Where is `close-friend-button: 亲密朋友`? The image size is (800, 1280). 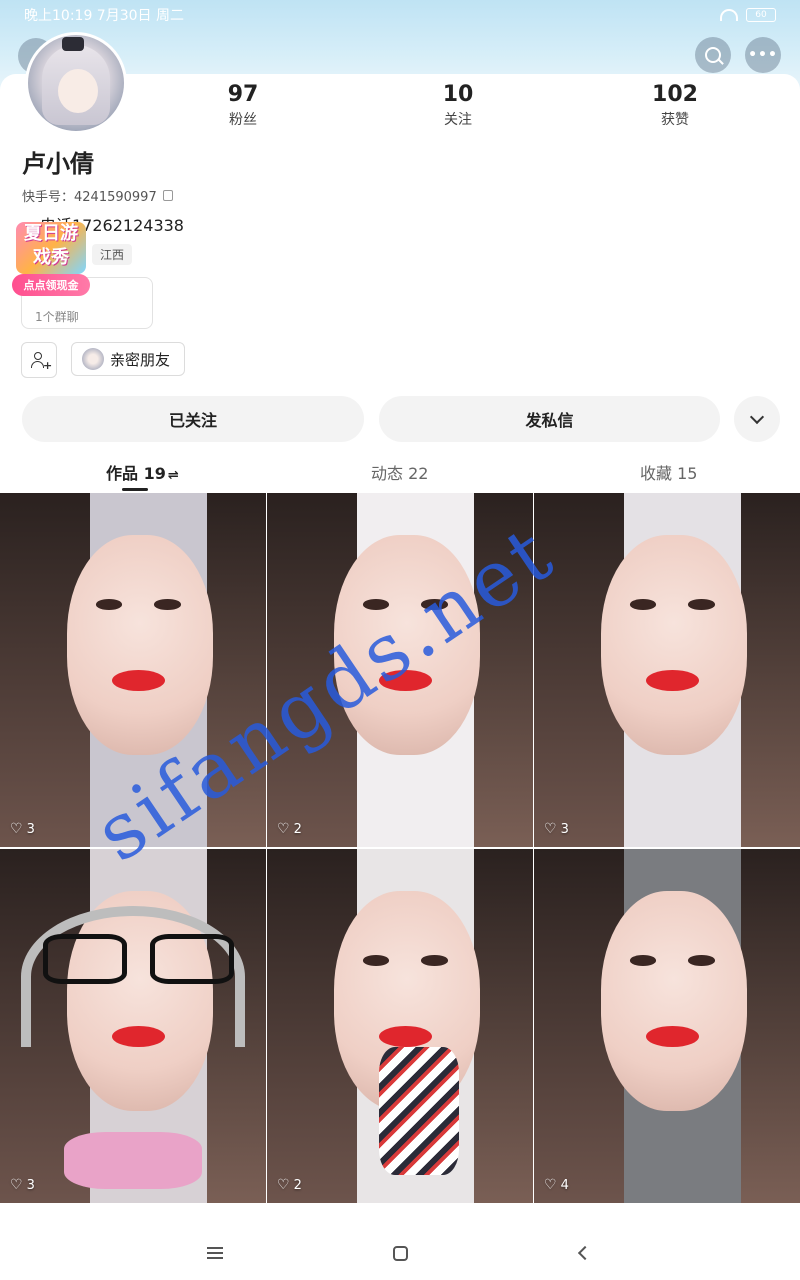 close-friend-button: 亲密朋友 is located at coordinates (128, 359).